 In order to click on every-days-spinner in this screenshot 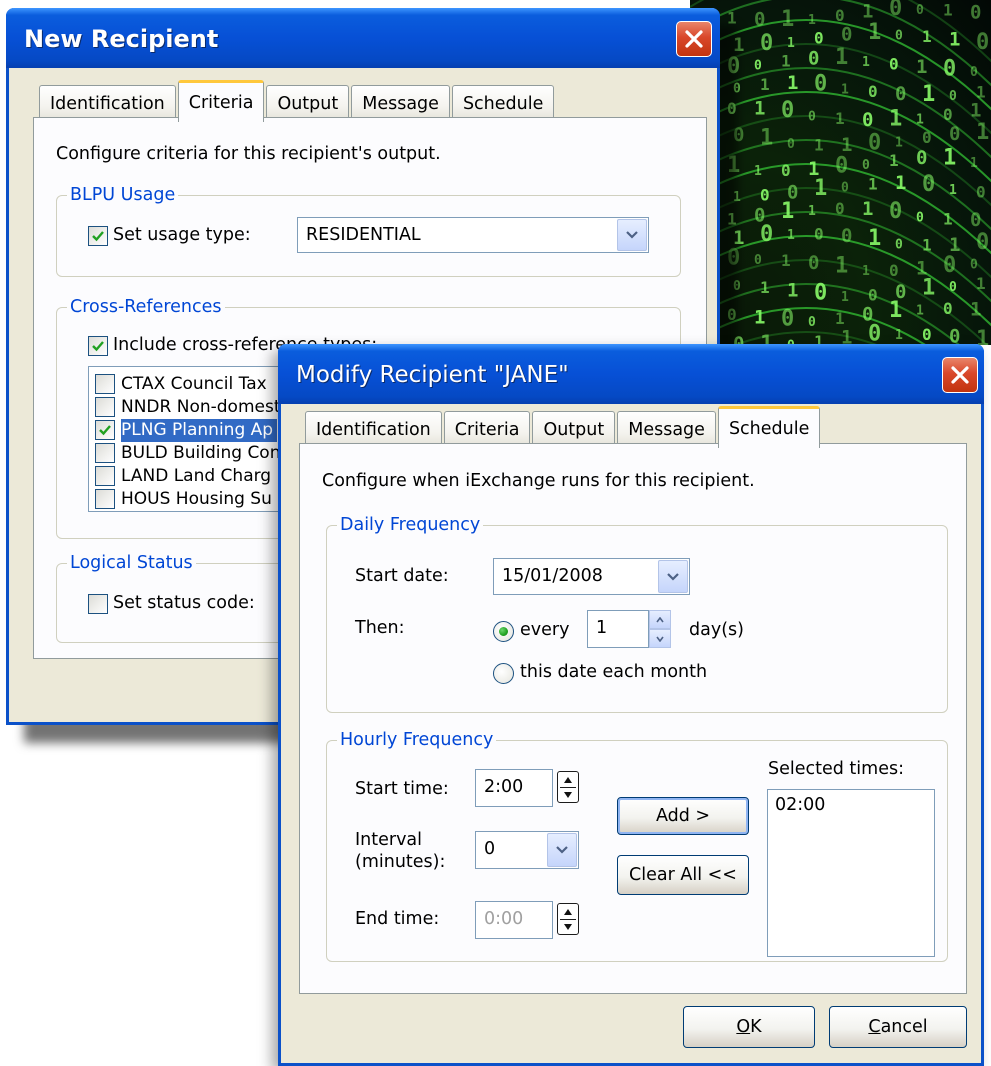, I will do `click(660, 629)`.